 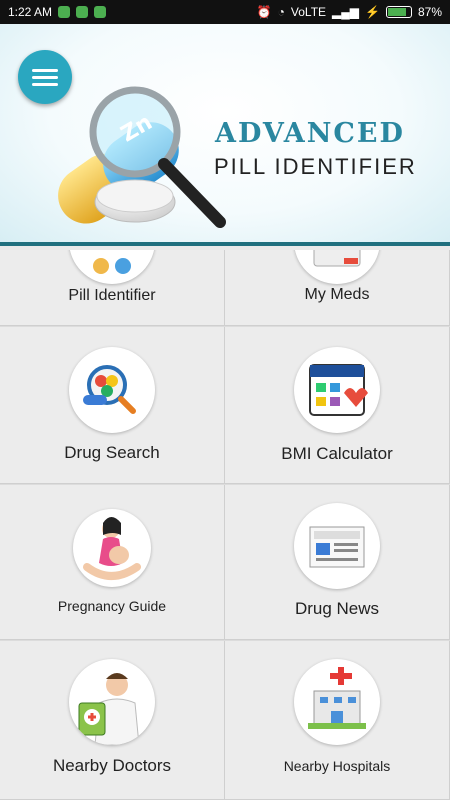 What do you see at coordinates (337, 608) in the screenshot?
I see `tile-label: Drug News` at bounding box center [337, 608].